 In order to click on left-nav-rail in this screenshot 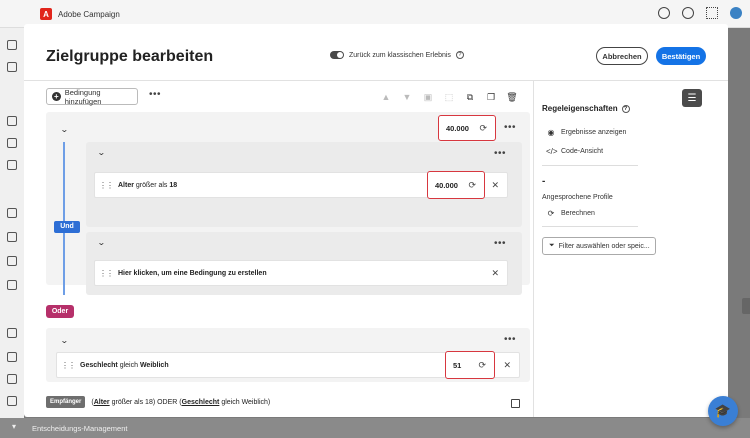, I will do `click(12, 233)`.